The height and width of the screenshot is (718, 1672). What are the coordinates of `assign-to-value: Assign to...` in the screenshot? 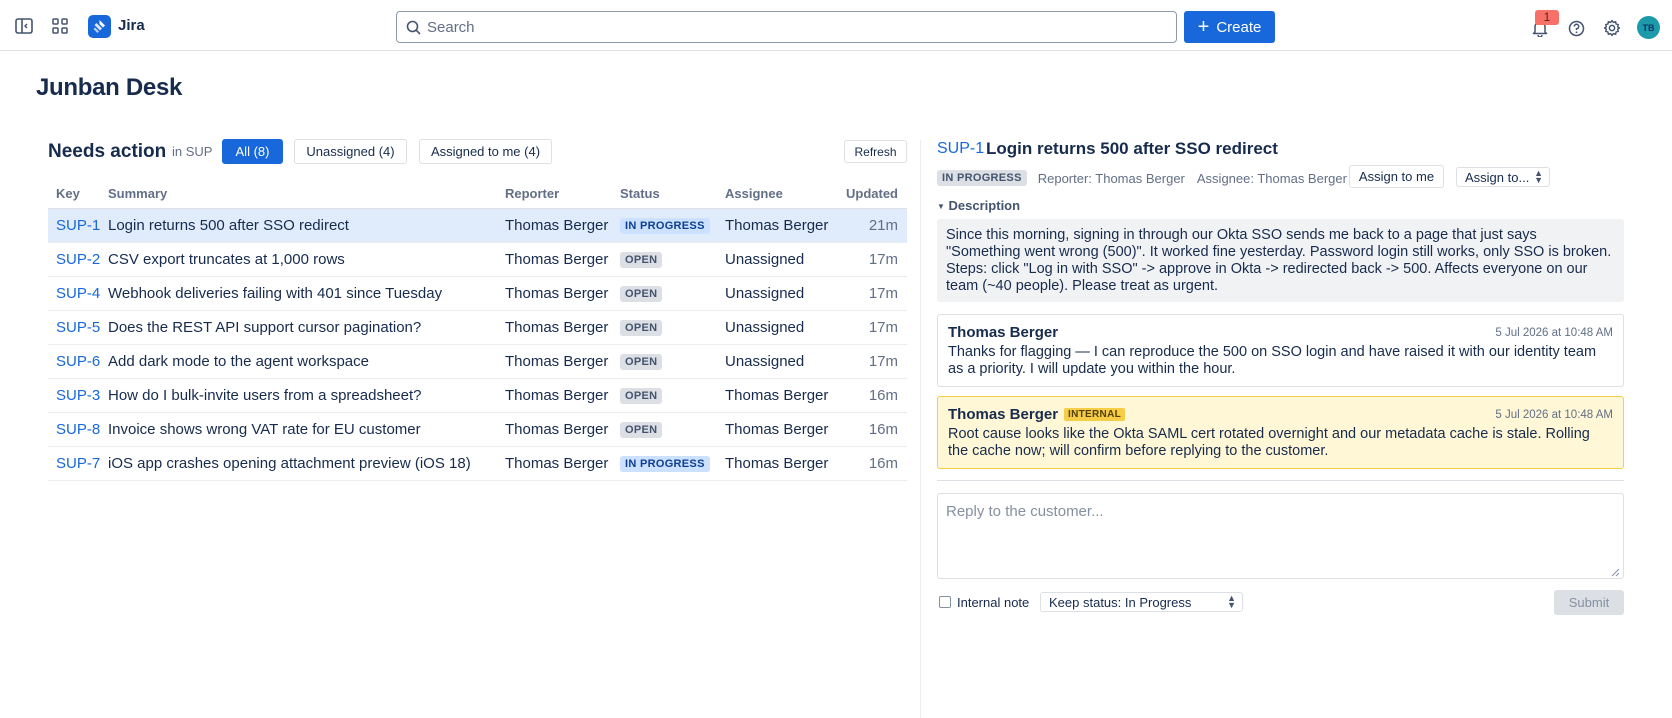 It's located at (1497, 177).